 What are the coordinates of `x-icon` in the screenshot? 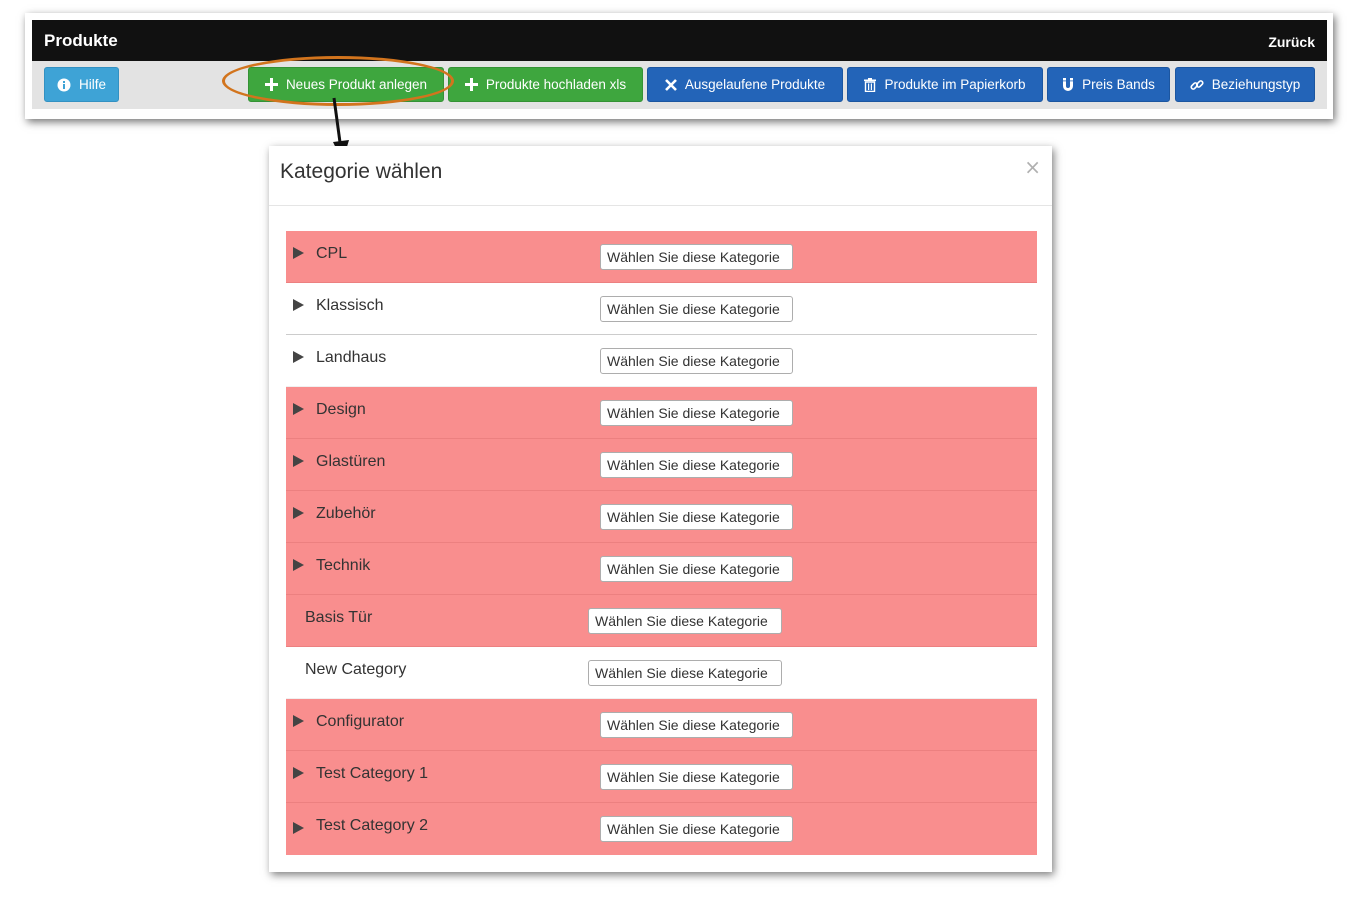 It's located at (670, 84).